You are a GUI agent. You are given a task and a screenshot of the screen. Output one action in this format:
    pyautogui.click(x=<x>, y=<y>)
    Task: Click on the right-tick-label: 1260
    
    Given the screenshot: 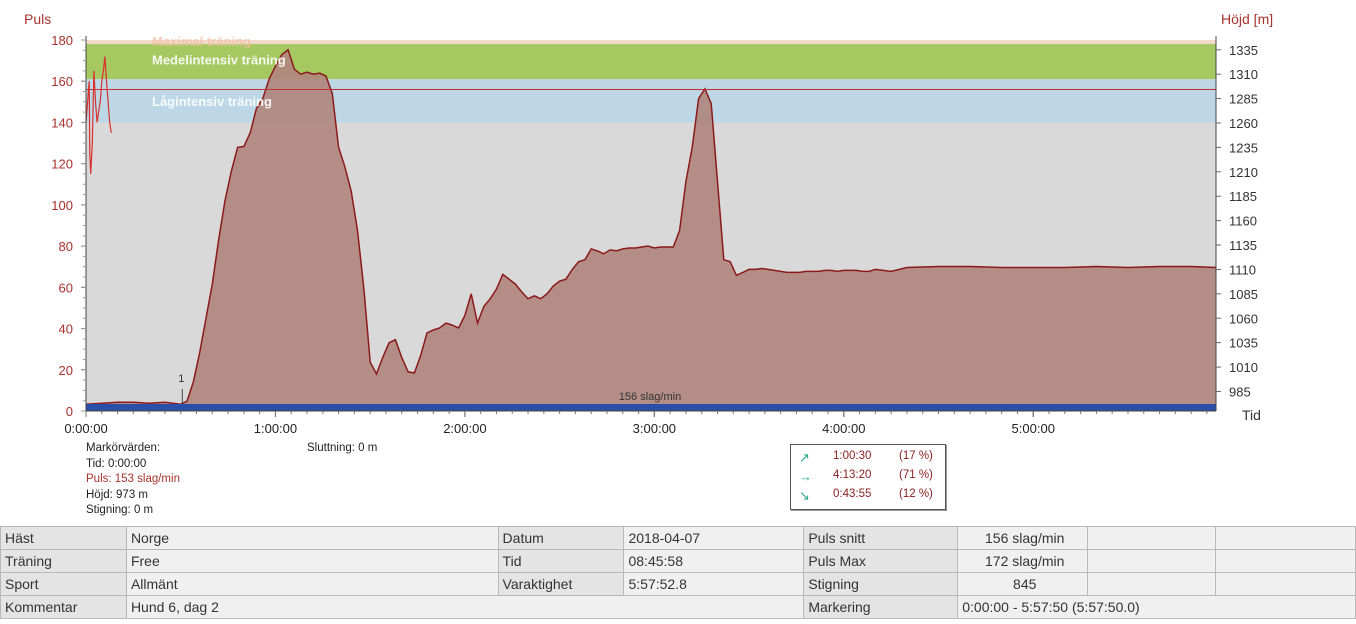 What is the action you would take?
    pyautogui.click(x=1243, y=123)
    